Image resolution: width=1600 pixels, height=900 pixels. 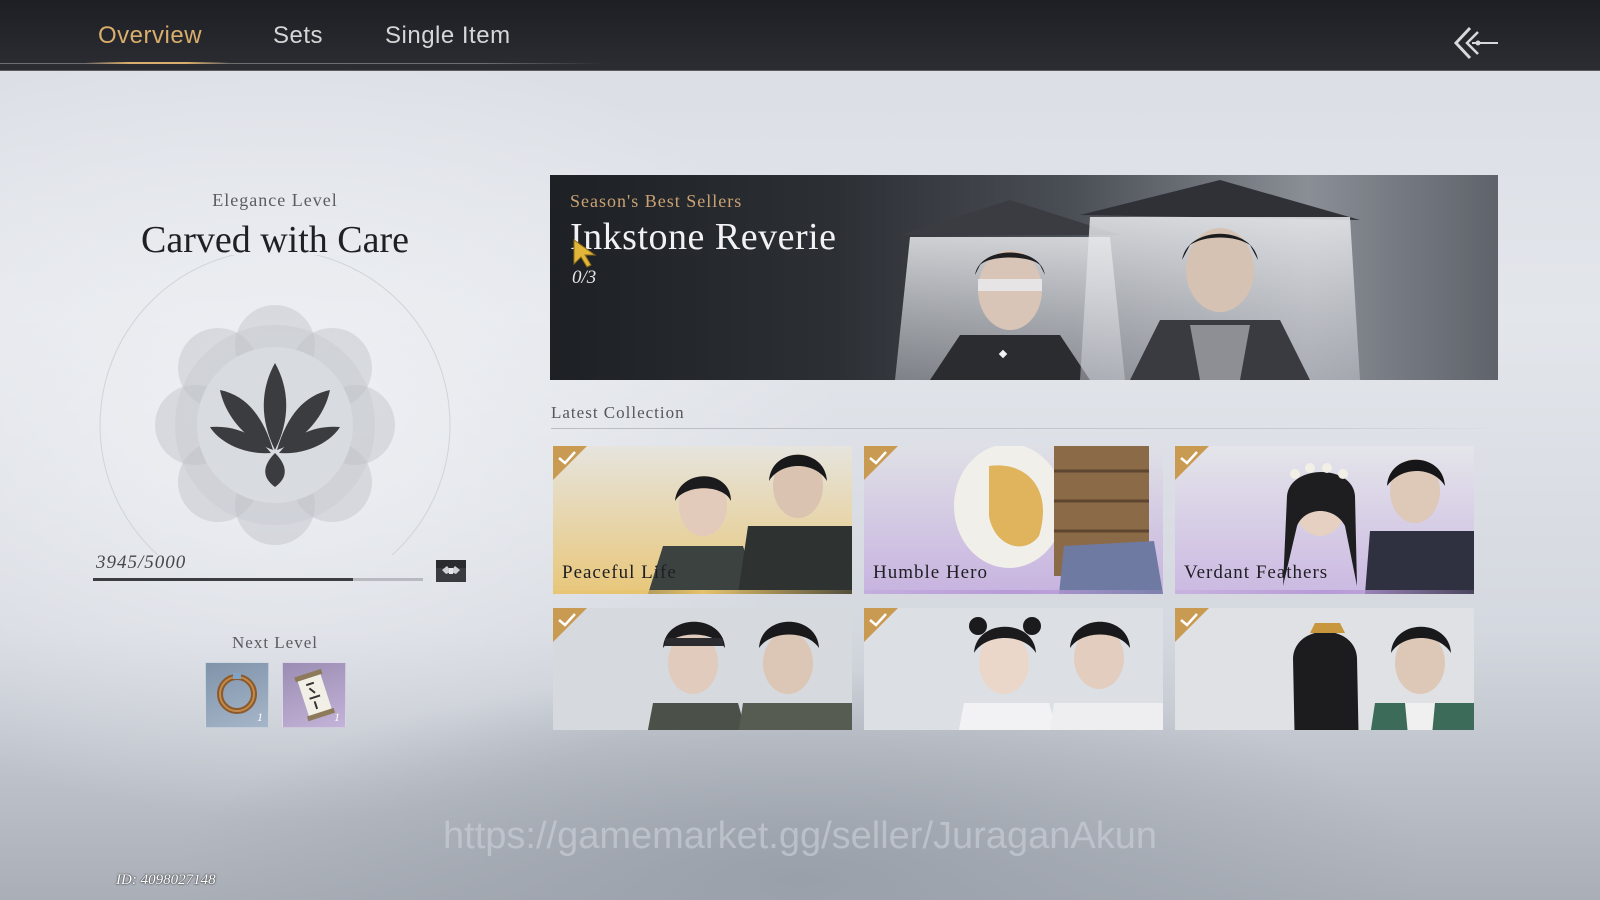 I want to click on elegance-progress-text: 3945/5000, so click(x=141, y=562).